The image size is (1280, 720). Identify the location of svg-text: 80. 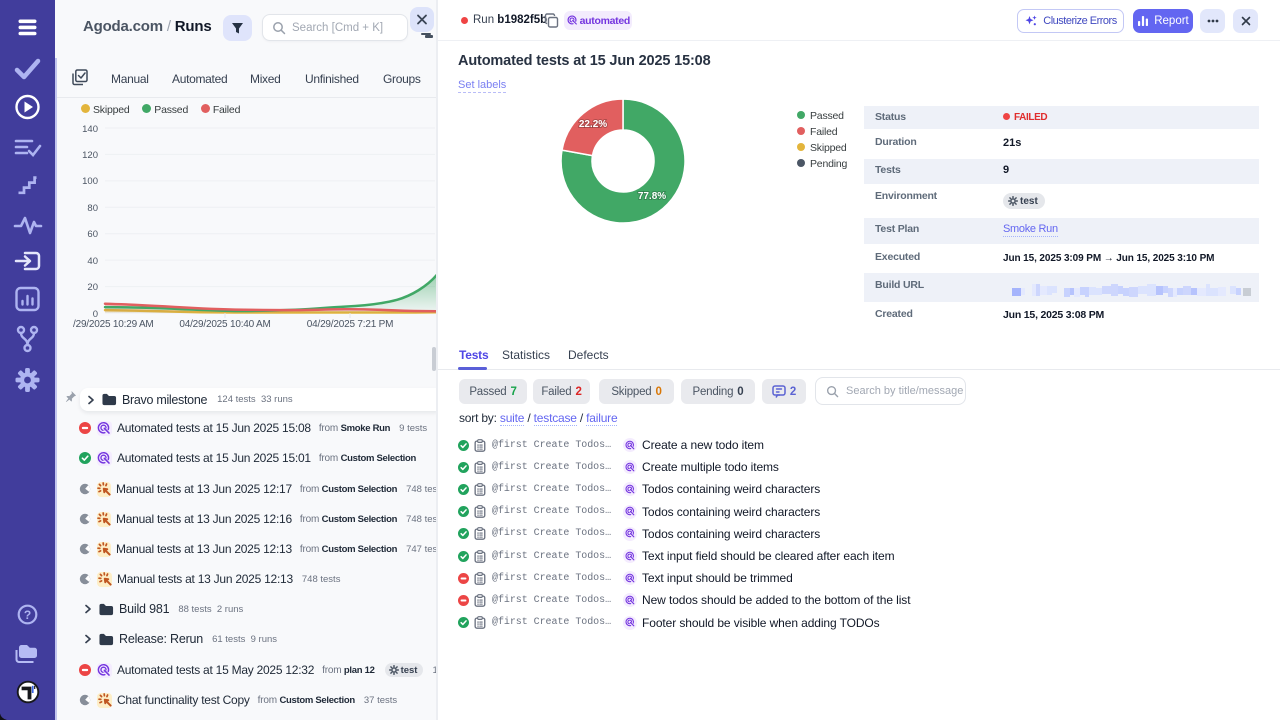
(92, 208).